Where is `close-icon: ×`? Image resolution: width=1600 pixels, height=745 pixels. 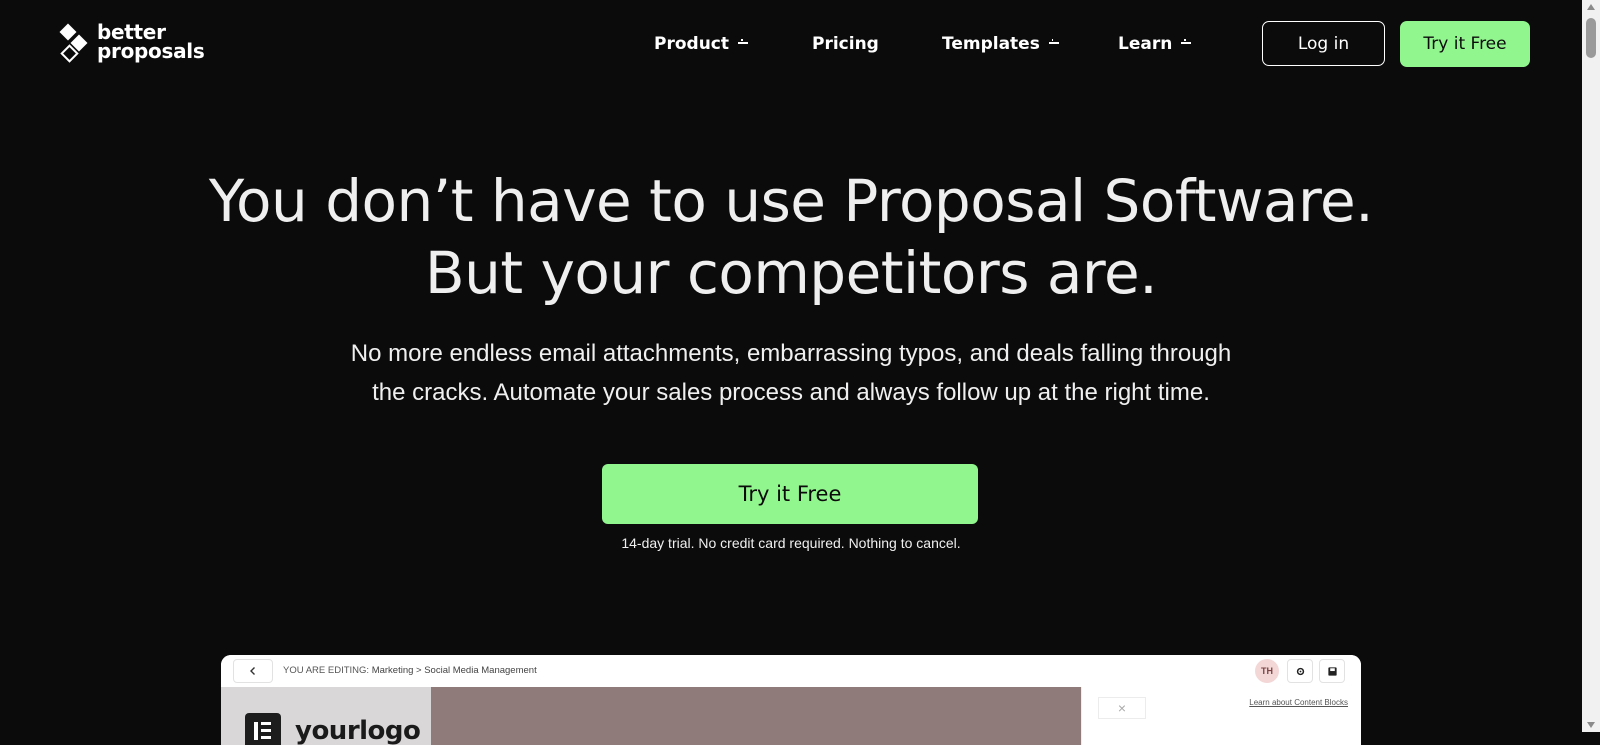
close-icon: × is located at coordinates (1122, 708).